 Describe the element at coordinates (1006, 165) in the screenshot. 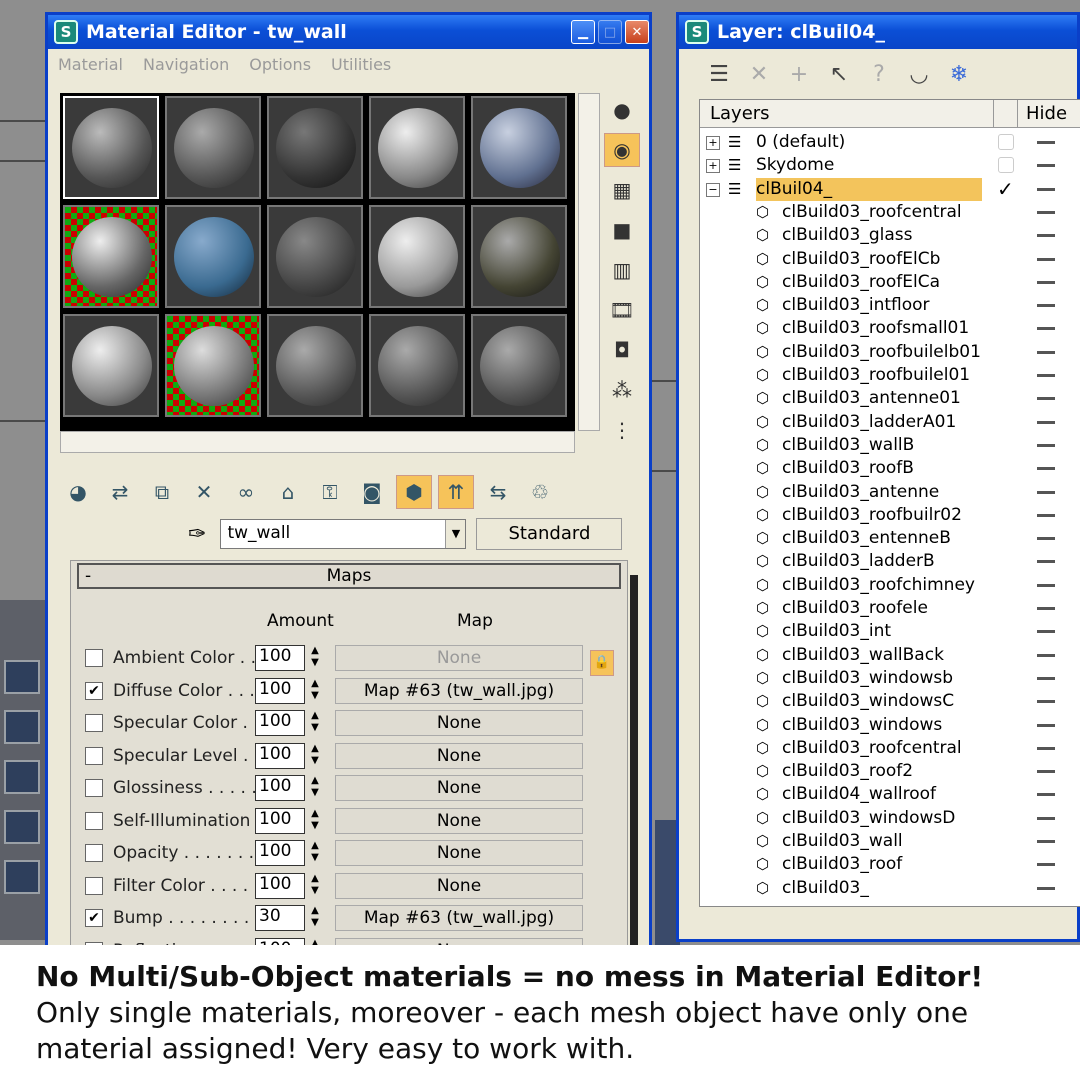

I see `current-layer-checkbox` at that location.